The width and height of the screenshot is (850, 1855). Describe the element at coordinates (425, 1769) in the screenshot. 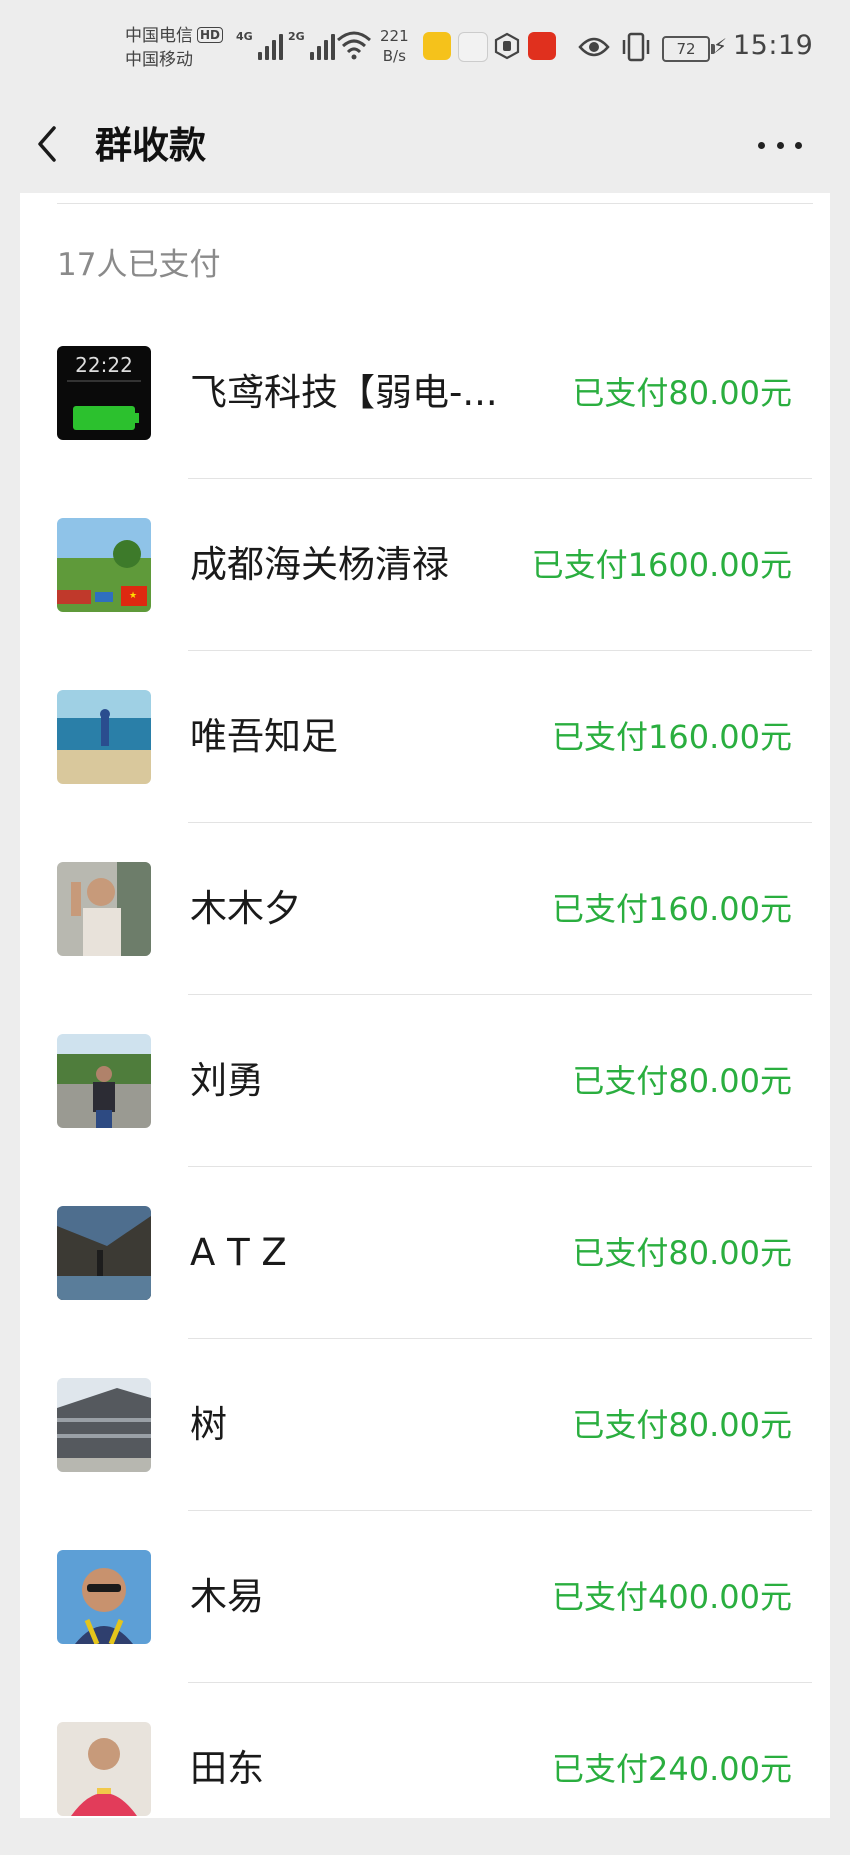

I see `list-item: 田东 已支付240.00元` at that location.